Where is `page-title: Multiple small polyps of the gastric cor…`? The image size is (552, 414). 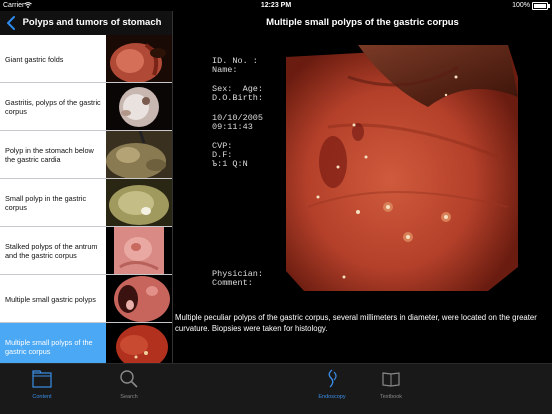
page-title: Multiple small polyps of the gastric cor… is located at coordinates (362, 22).